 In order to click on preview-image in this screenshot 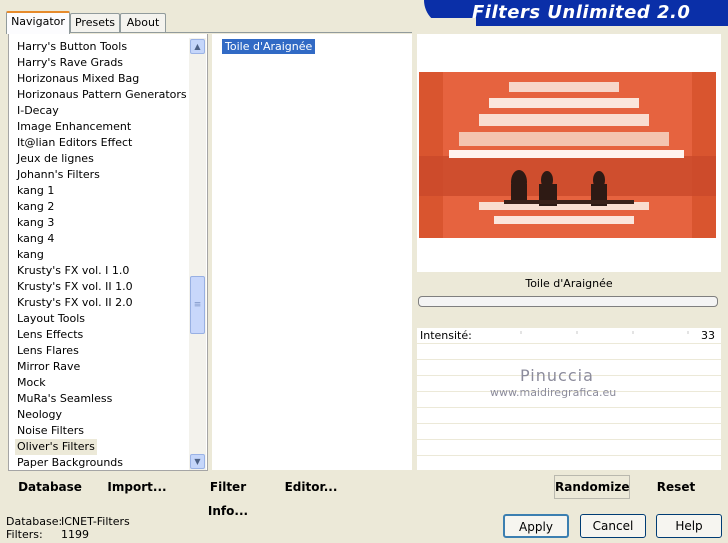, I will do `click(567, 155)`.